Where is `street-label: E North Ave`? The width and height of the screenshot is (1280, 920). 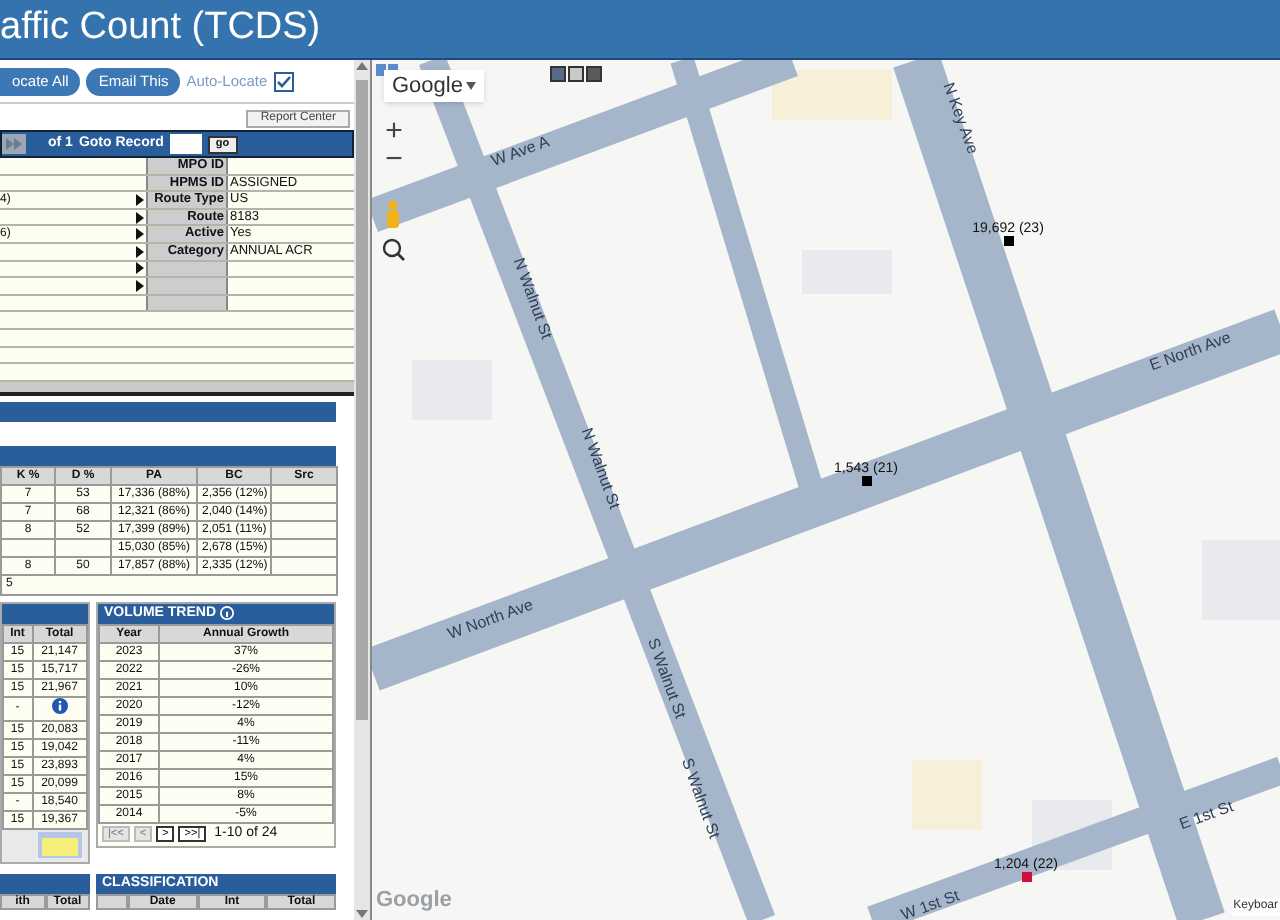
street-label: E North Ave is located at coordinates (1190, 351).